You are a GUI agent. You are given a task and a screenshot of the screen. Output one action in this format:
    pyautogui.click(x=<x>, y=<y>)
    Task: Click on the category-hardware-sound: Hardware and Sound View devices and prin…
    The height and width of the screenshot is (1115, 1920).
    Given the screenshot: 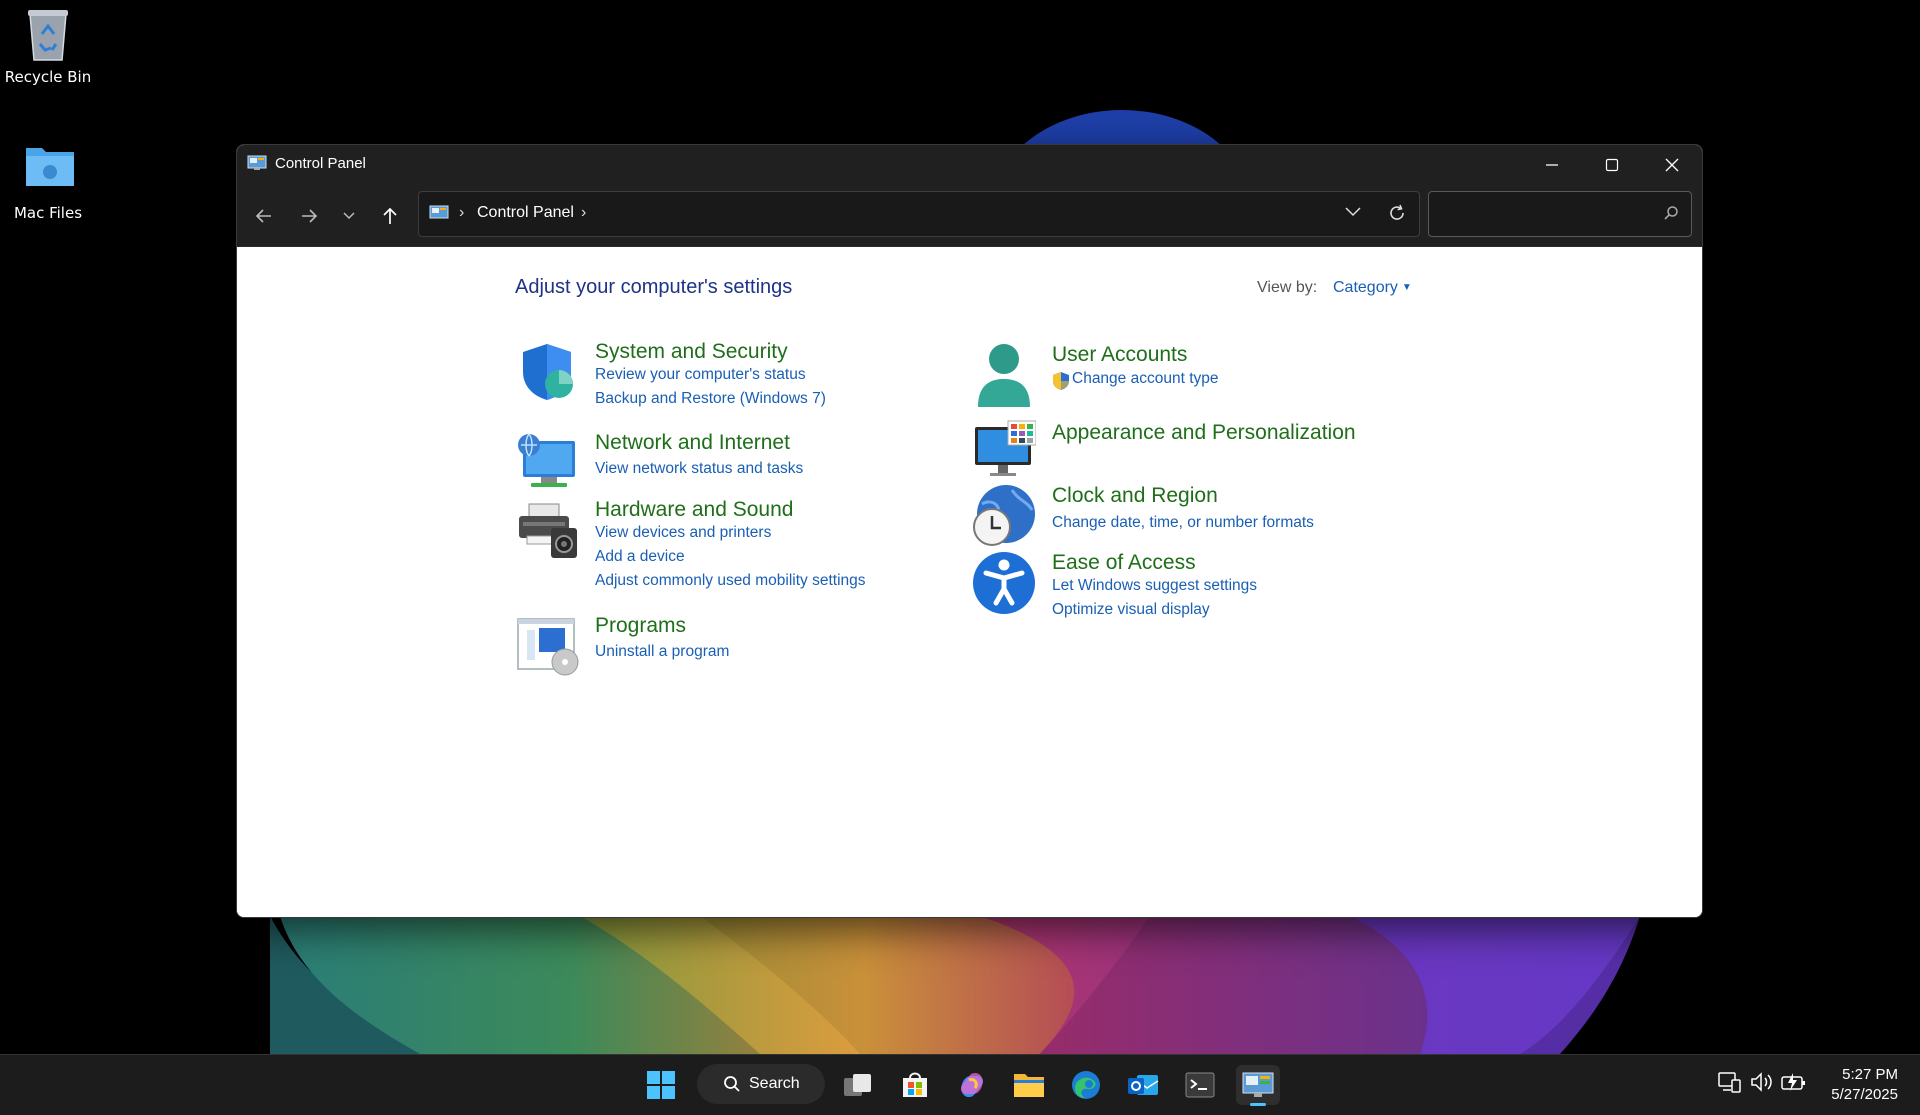 What is the action you would take?
    pyautogui.click(x=725, y=544)
    